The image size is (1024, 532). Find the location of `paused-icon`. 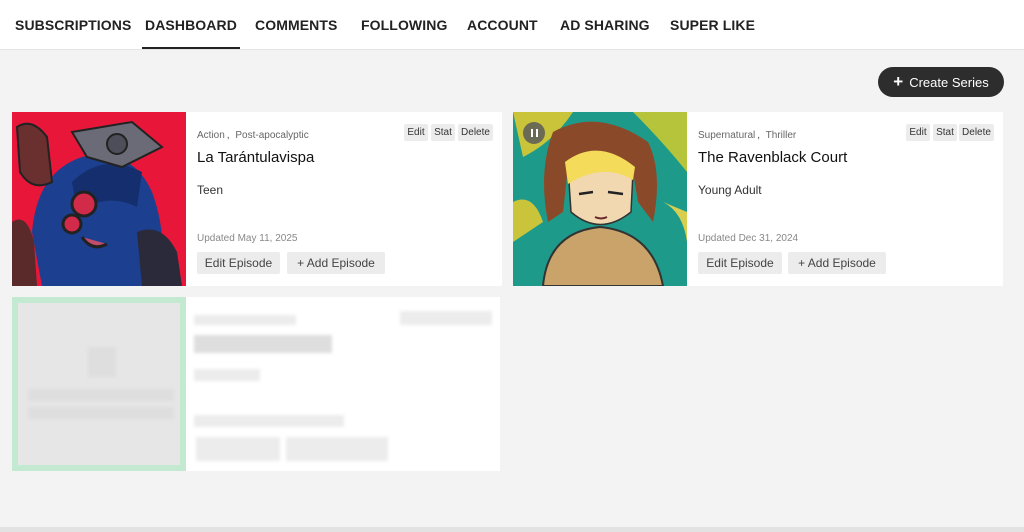

paused-icon is located at coordinates (534, 133).